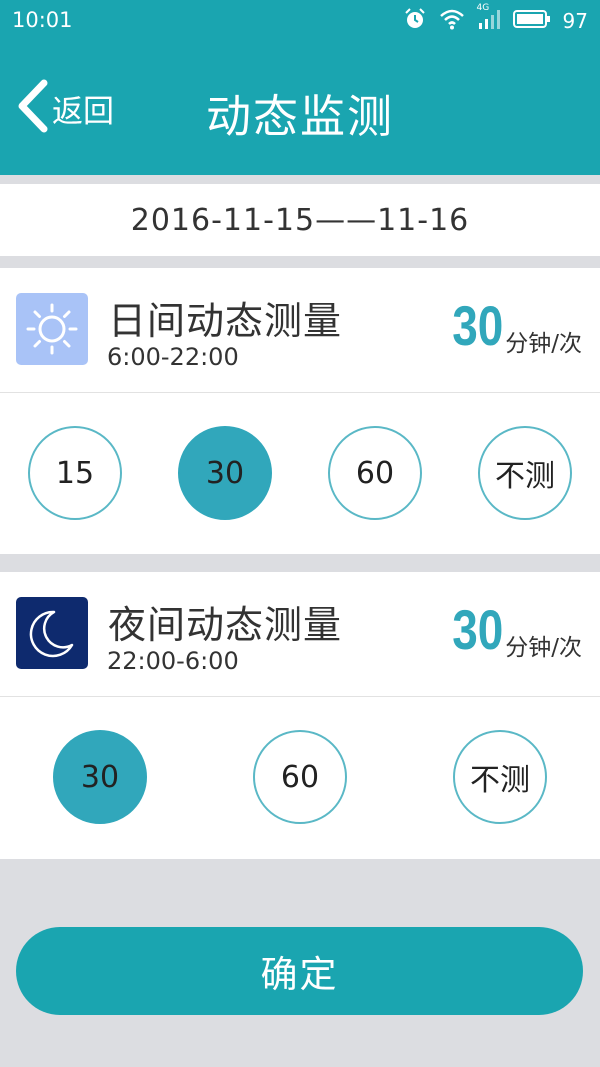  I want to click on night-card-title: 夜间动态测量, so click(225, 625).